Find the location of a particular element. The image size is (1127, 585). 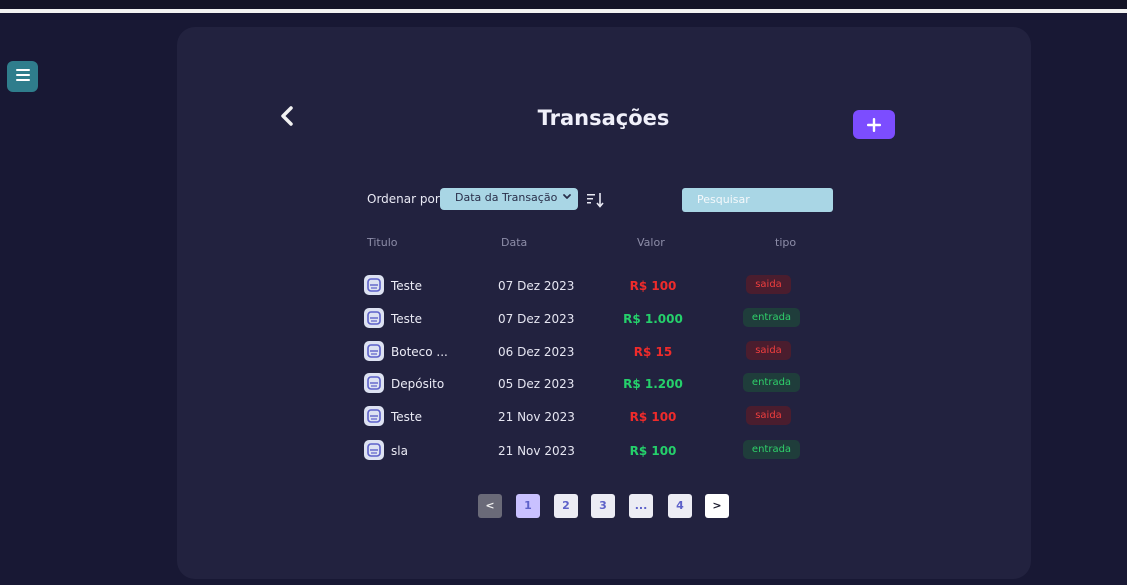

table-row: Boteco ... 06 Dez 2023 R$ 15 saida is located at coordinates (563, 352).